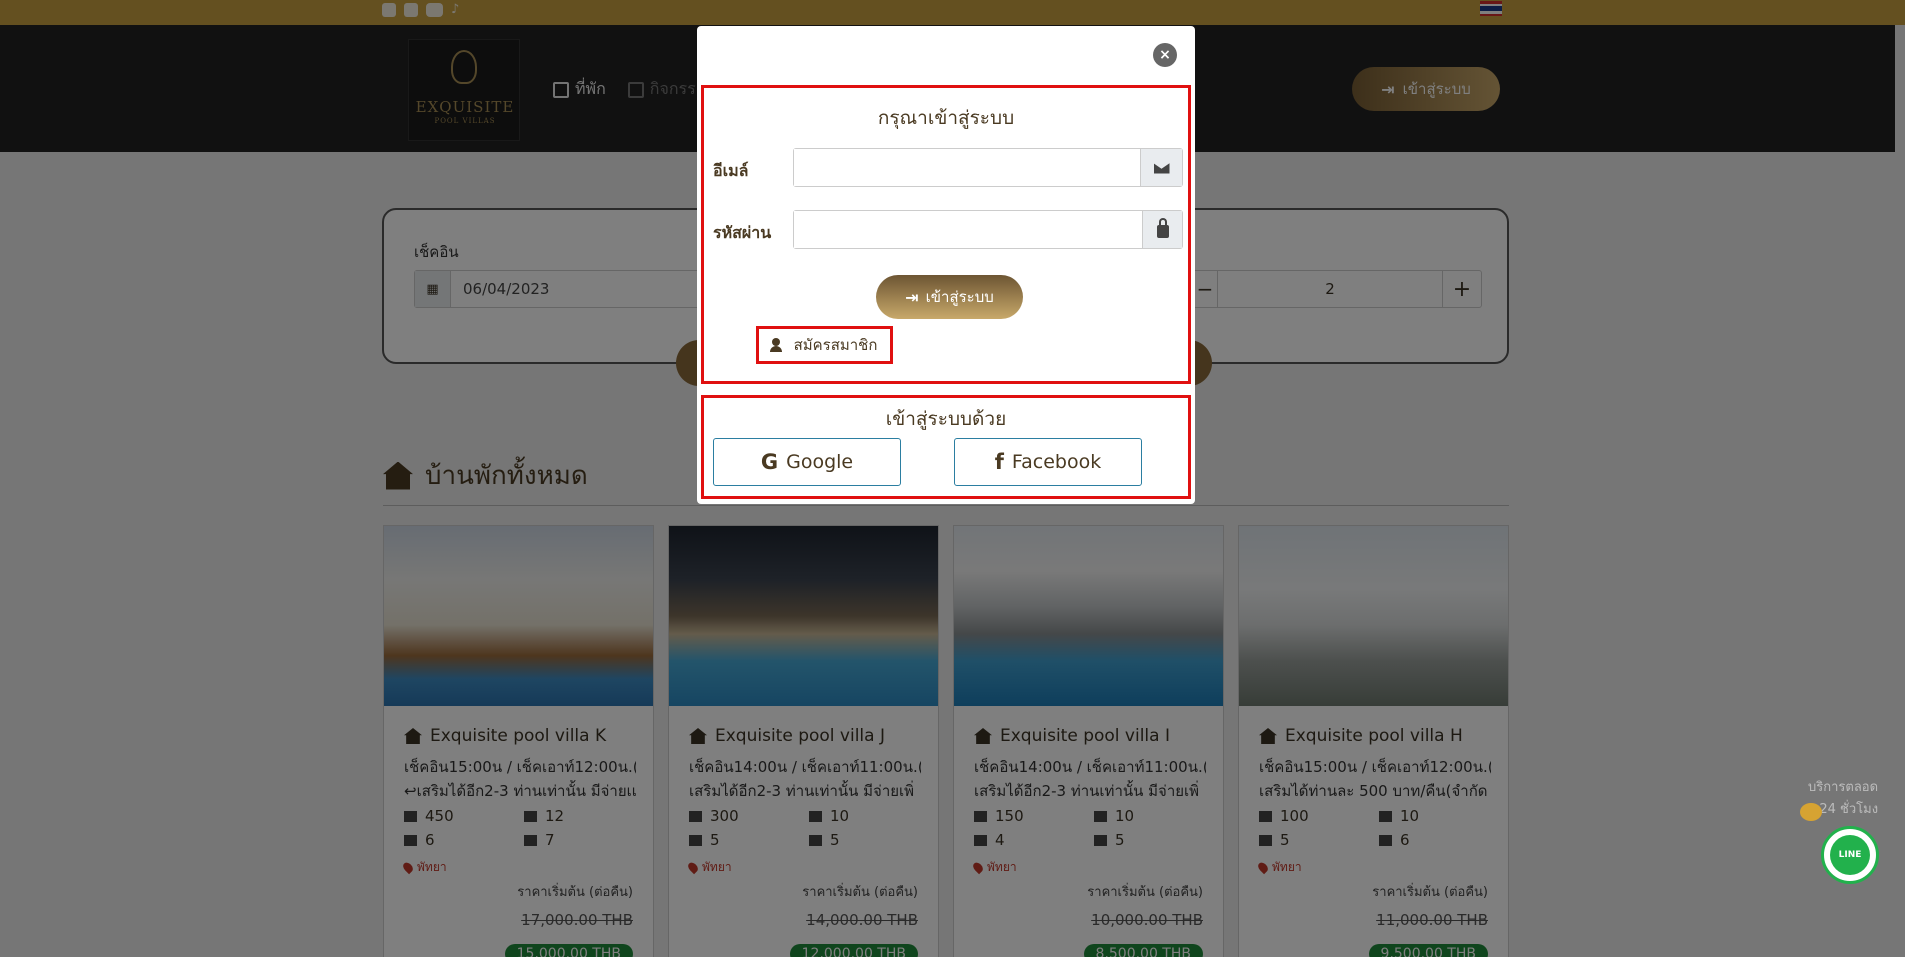 The width and height of the screenshot is (1905, 957). Describe the element at coordinates (1843, 787) in the screenshot. I see `contact-line-1: บริการตลอด` at that location.